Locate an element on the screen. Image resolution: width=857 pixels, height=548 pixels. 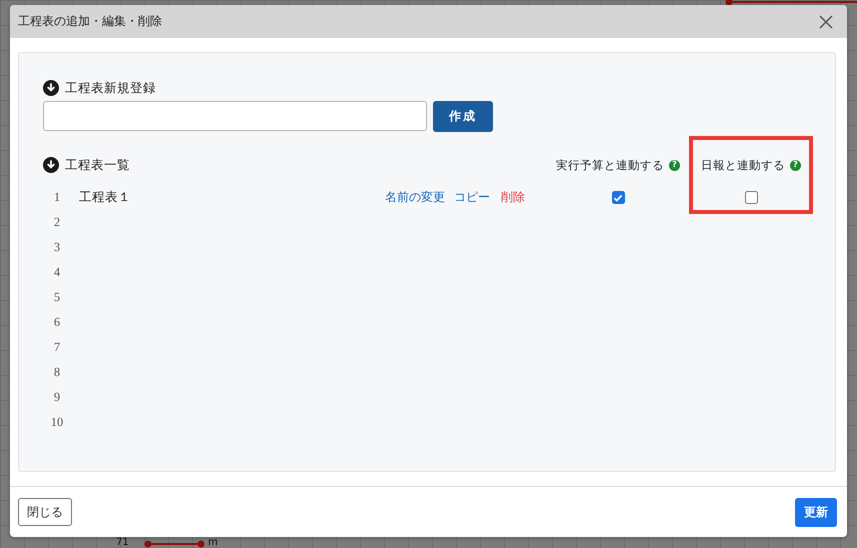
update-button: 更新 is located at coordinates (816, 512).